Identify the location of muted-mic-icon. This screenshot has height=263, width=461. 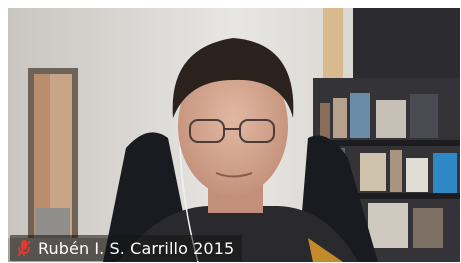
(24, 248).